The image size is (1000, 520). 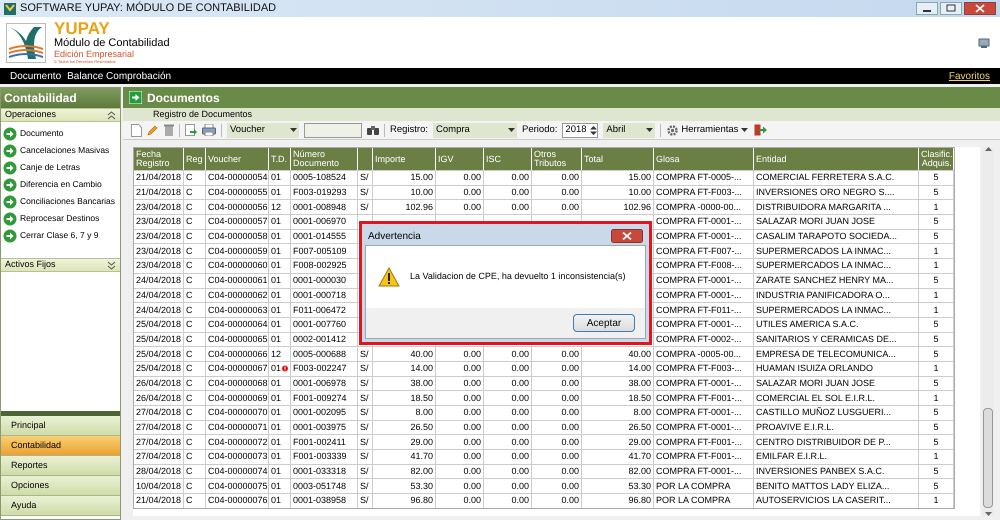 I want to click on nav-button: Contabilidad, so click(x=60, y=446).